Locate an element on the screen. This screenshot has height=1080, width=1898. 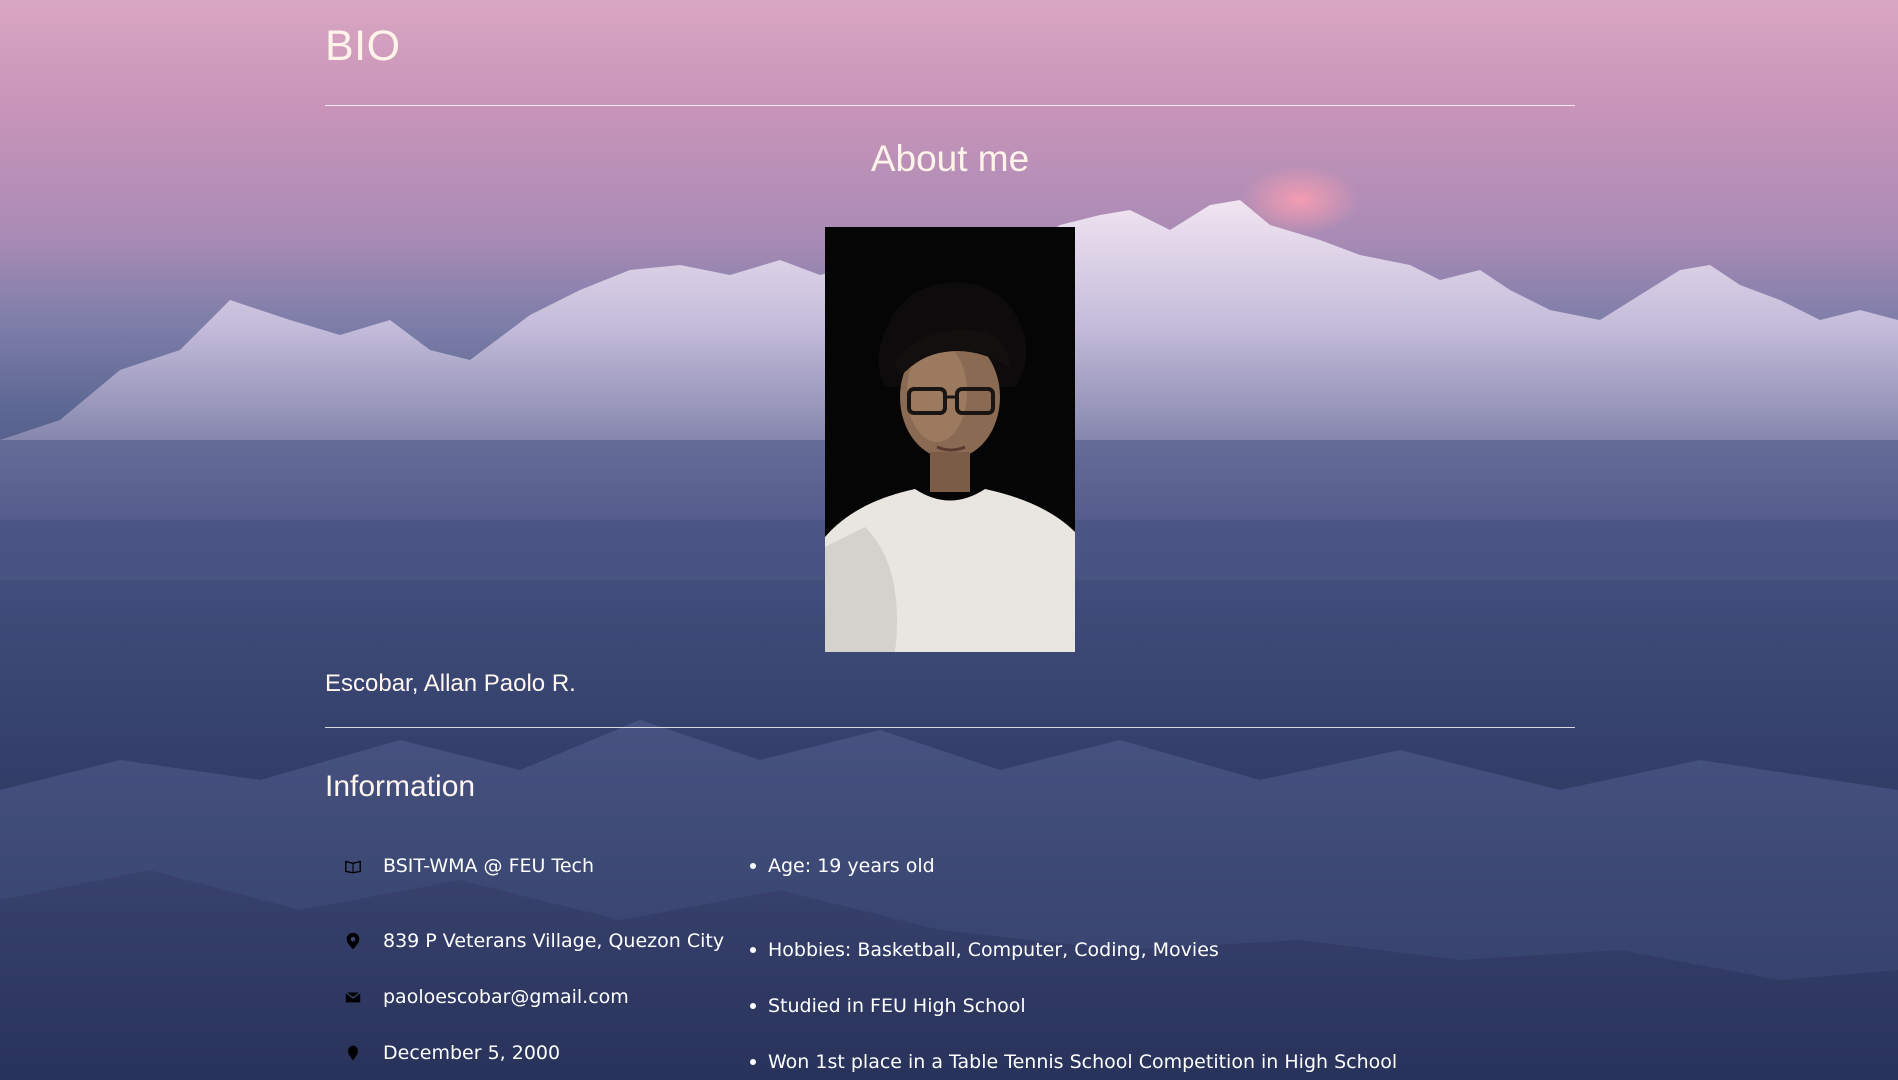
birthday-pin-icon is located at coordinates (353, 1053).